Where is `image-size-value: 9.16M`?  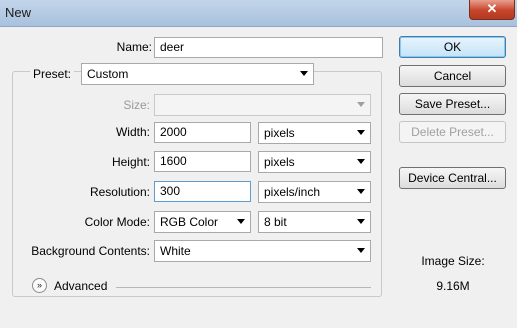 image-size-value: 9.16M is located at coordinates (453, 286).